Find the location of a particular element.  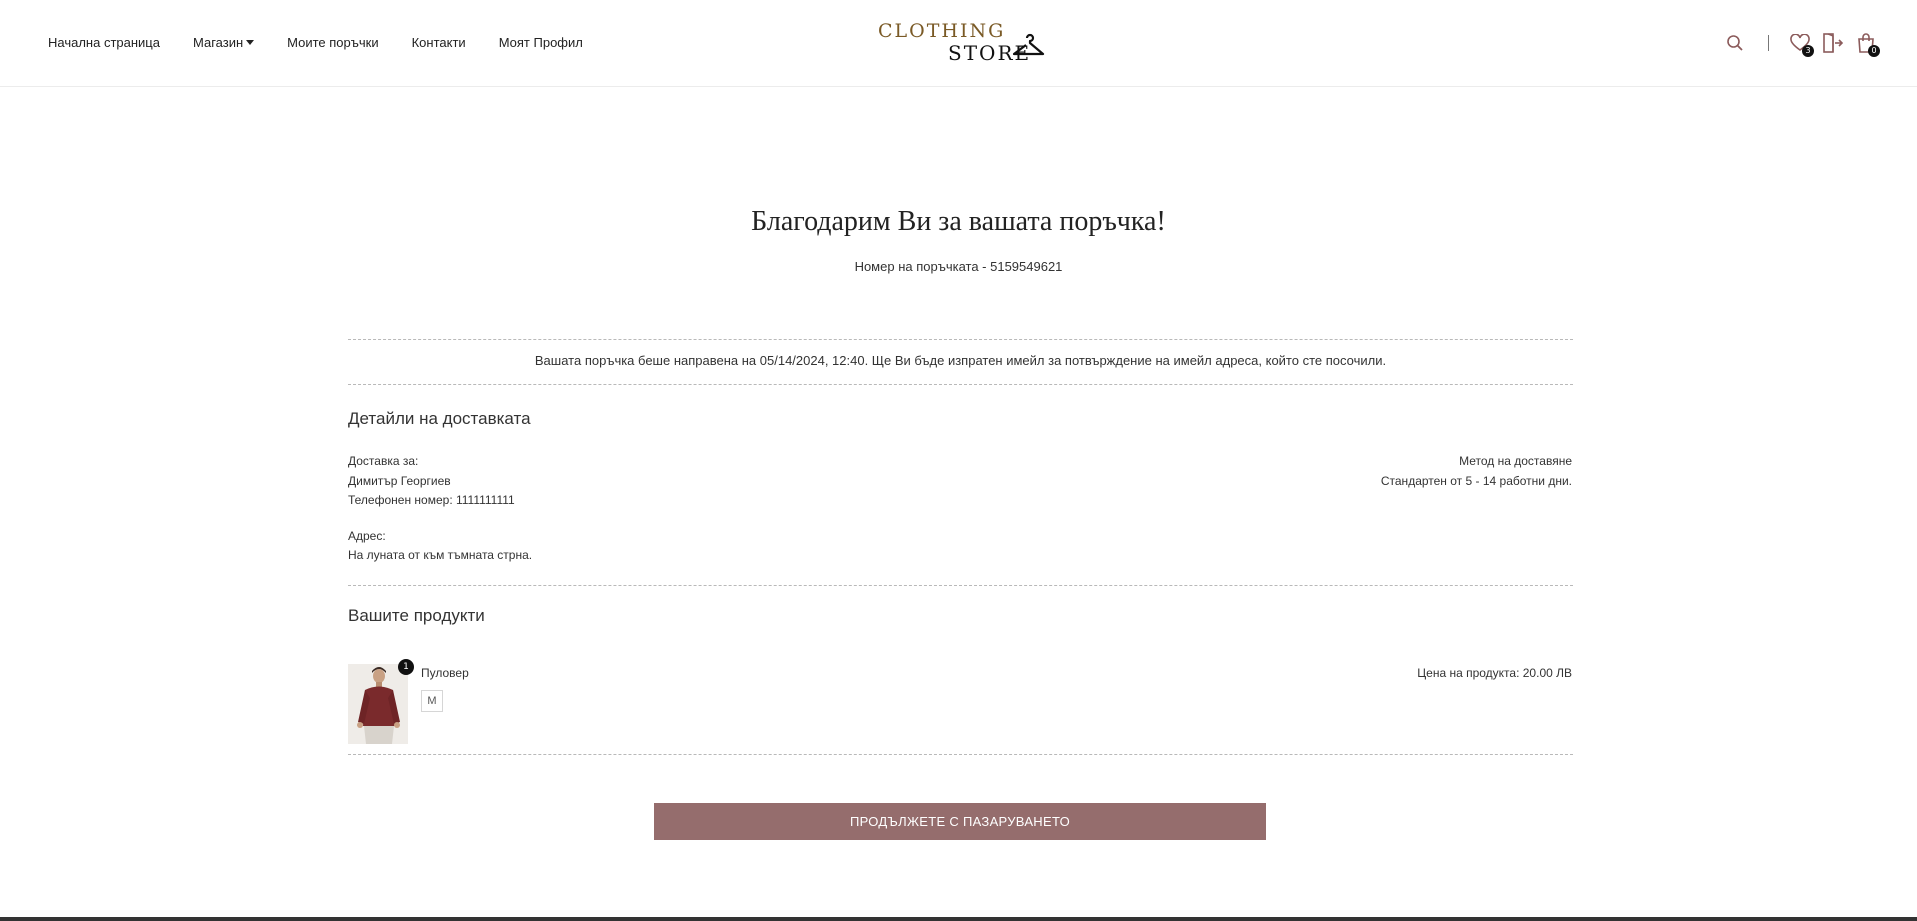

caret-down-icon is located at coordinates (250, 42).